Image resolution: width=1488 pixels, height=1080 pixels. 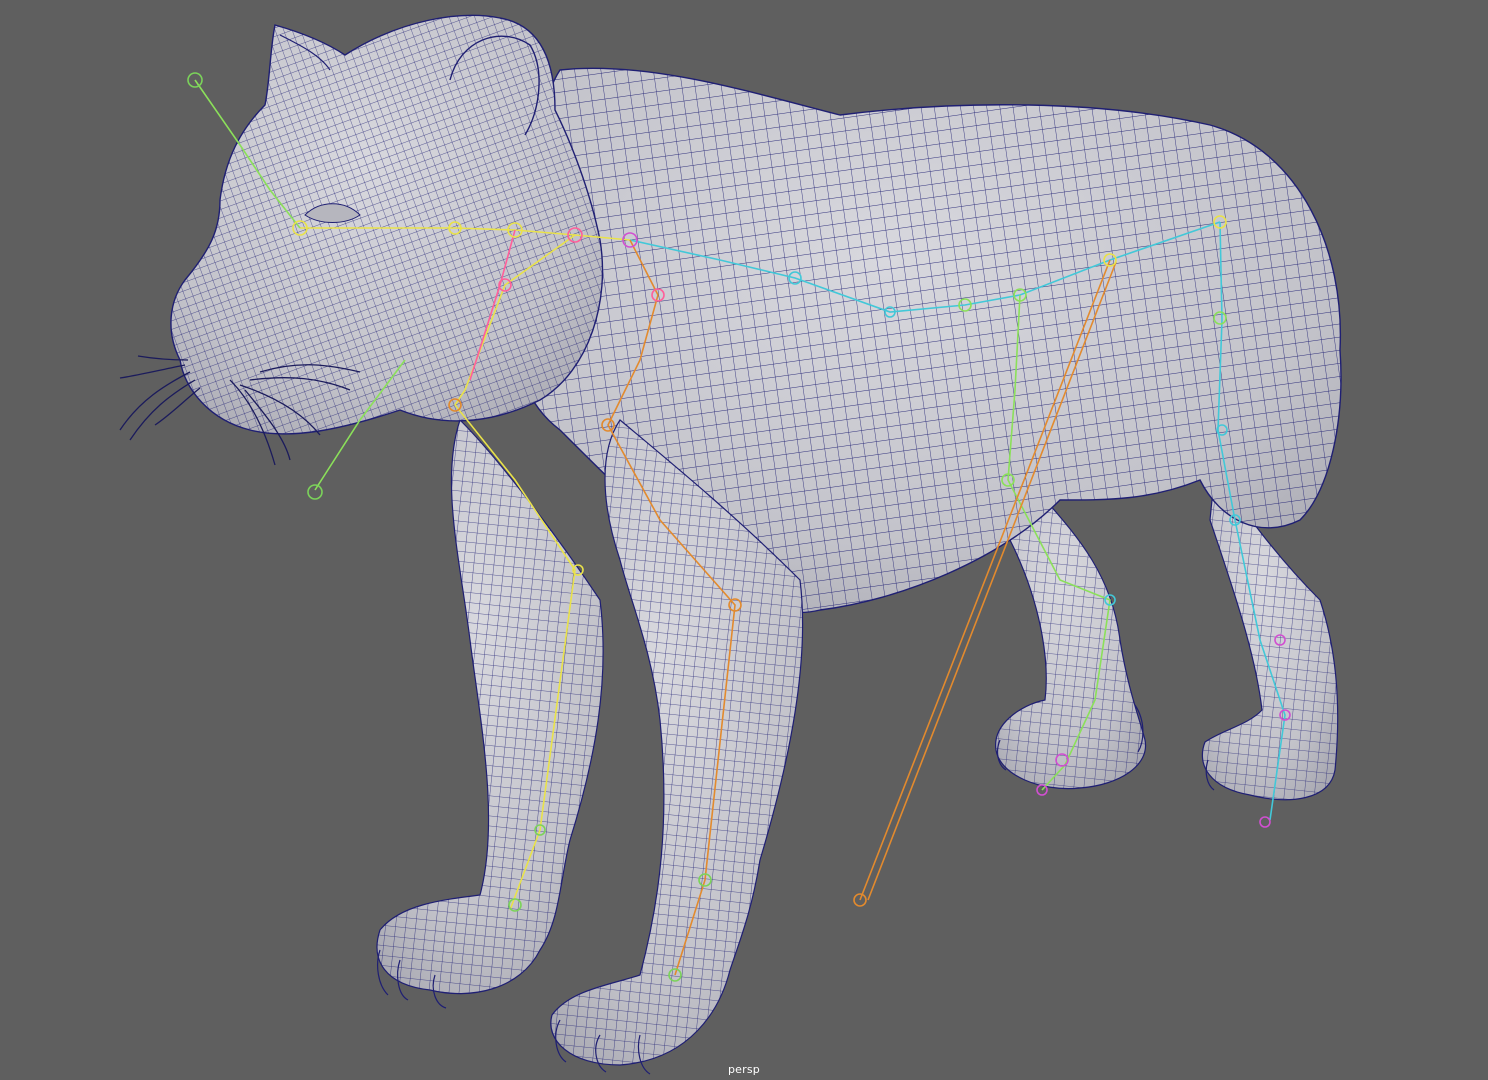 What do you see at coordinates (744, 1069) in the screenshot?
I see `camera-name-label: persp` at bounding box center [744, 1069].